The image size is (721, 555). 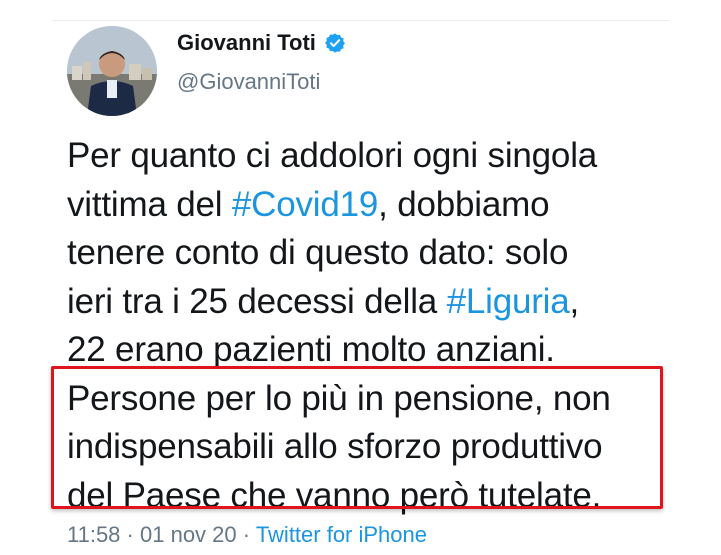 I want to click on avatar, so click(x=112, y=71).